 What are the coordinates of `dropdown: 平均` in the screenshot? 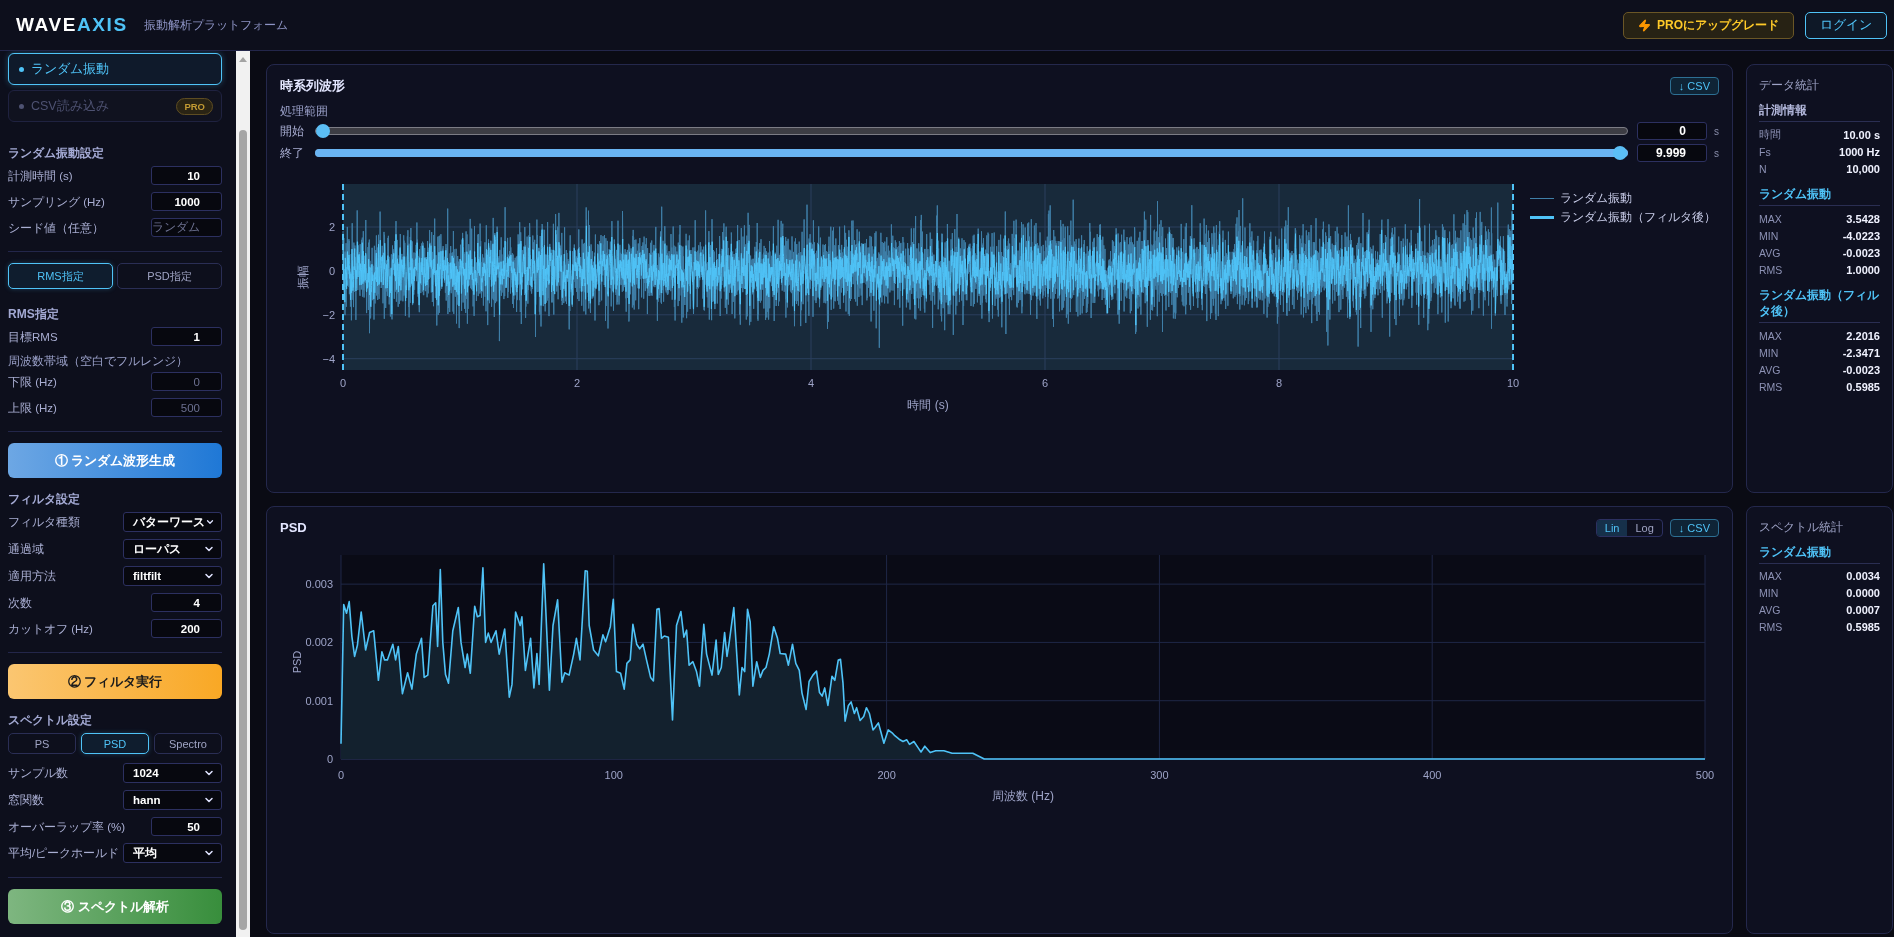 It's located at (172, 853).